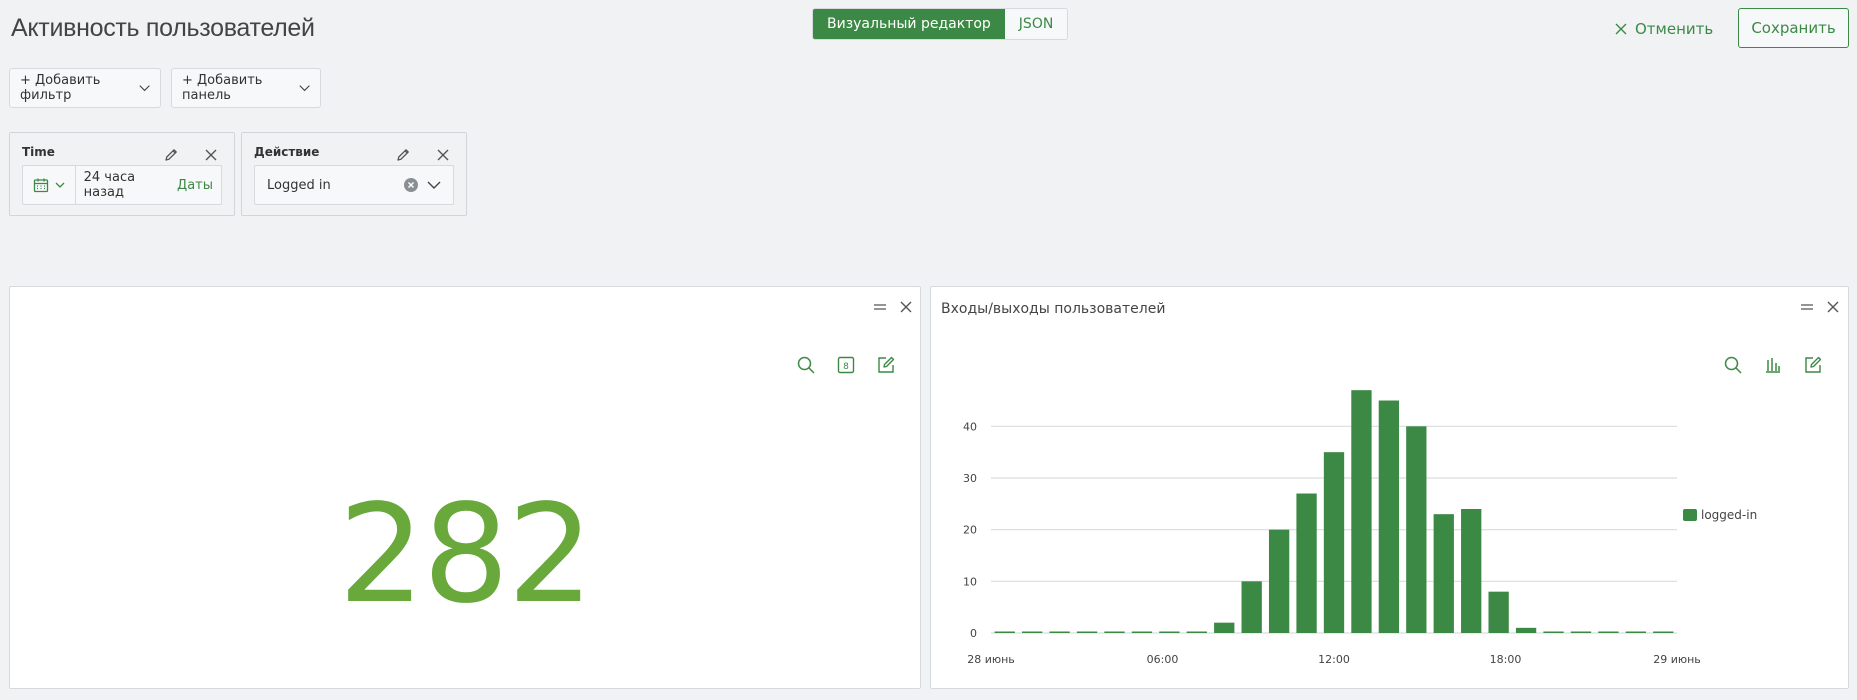 The height and width of the screenshot is (700, 1857). Describe the element at coordinates (1677, 659) in the screenshot. I see `x-tick-label: 29 июнь` at that location.